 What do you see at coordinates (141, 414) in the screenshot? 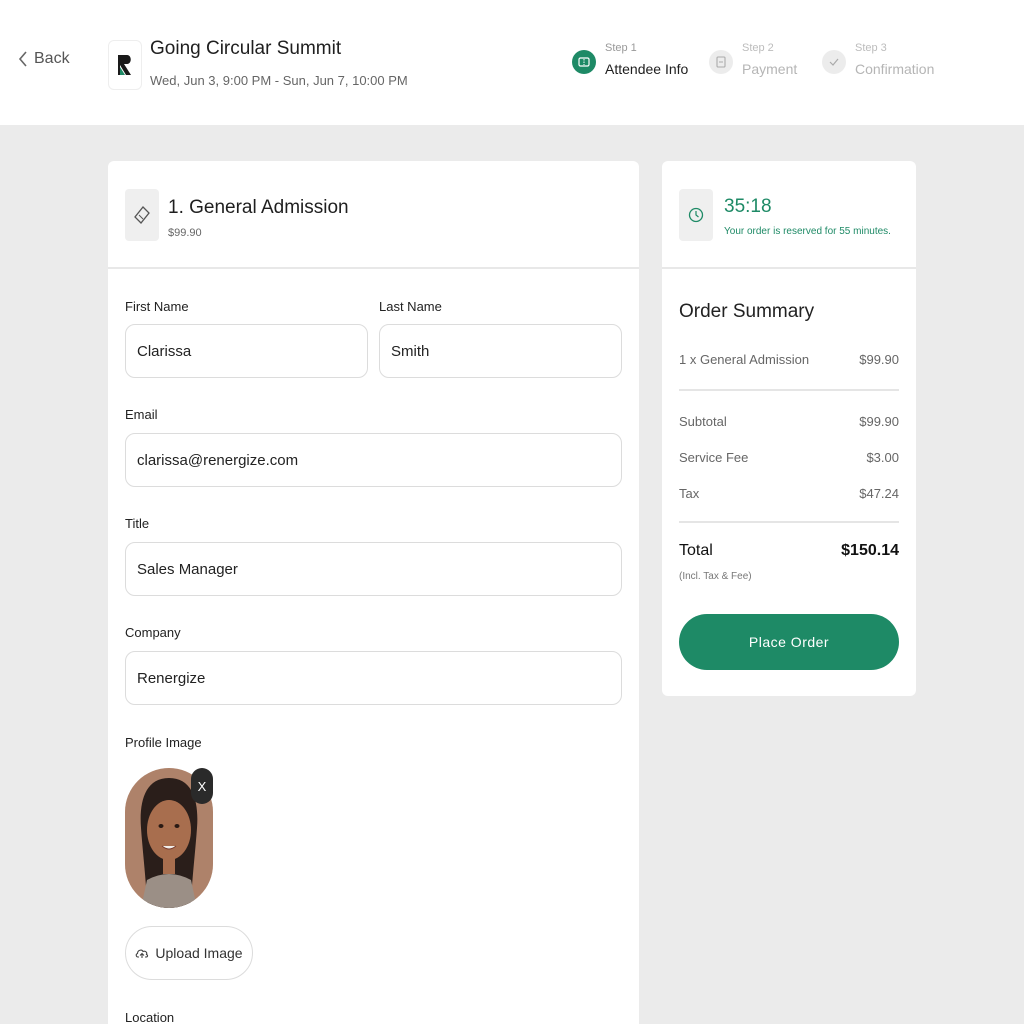
I see `email-label: Email` at bounding box center [141, 414].